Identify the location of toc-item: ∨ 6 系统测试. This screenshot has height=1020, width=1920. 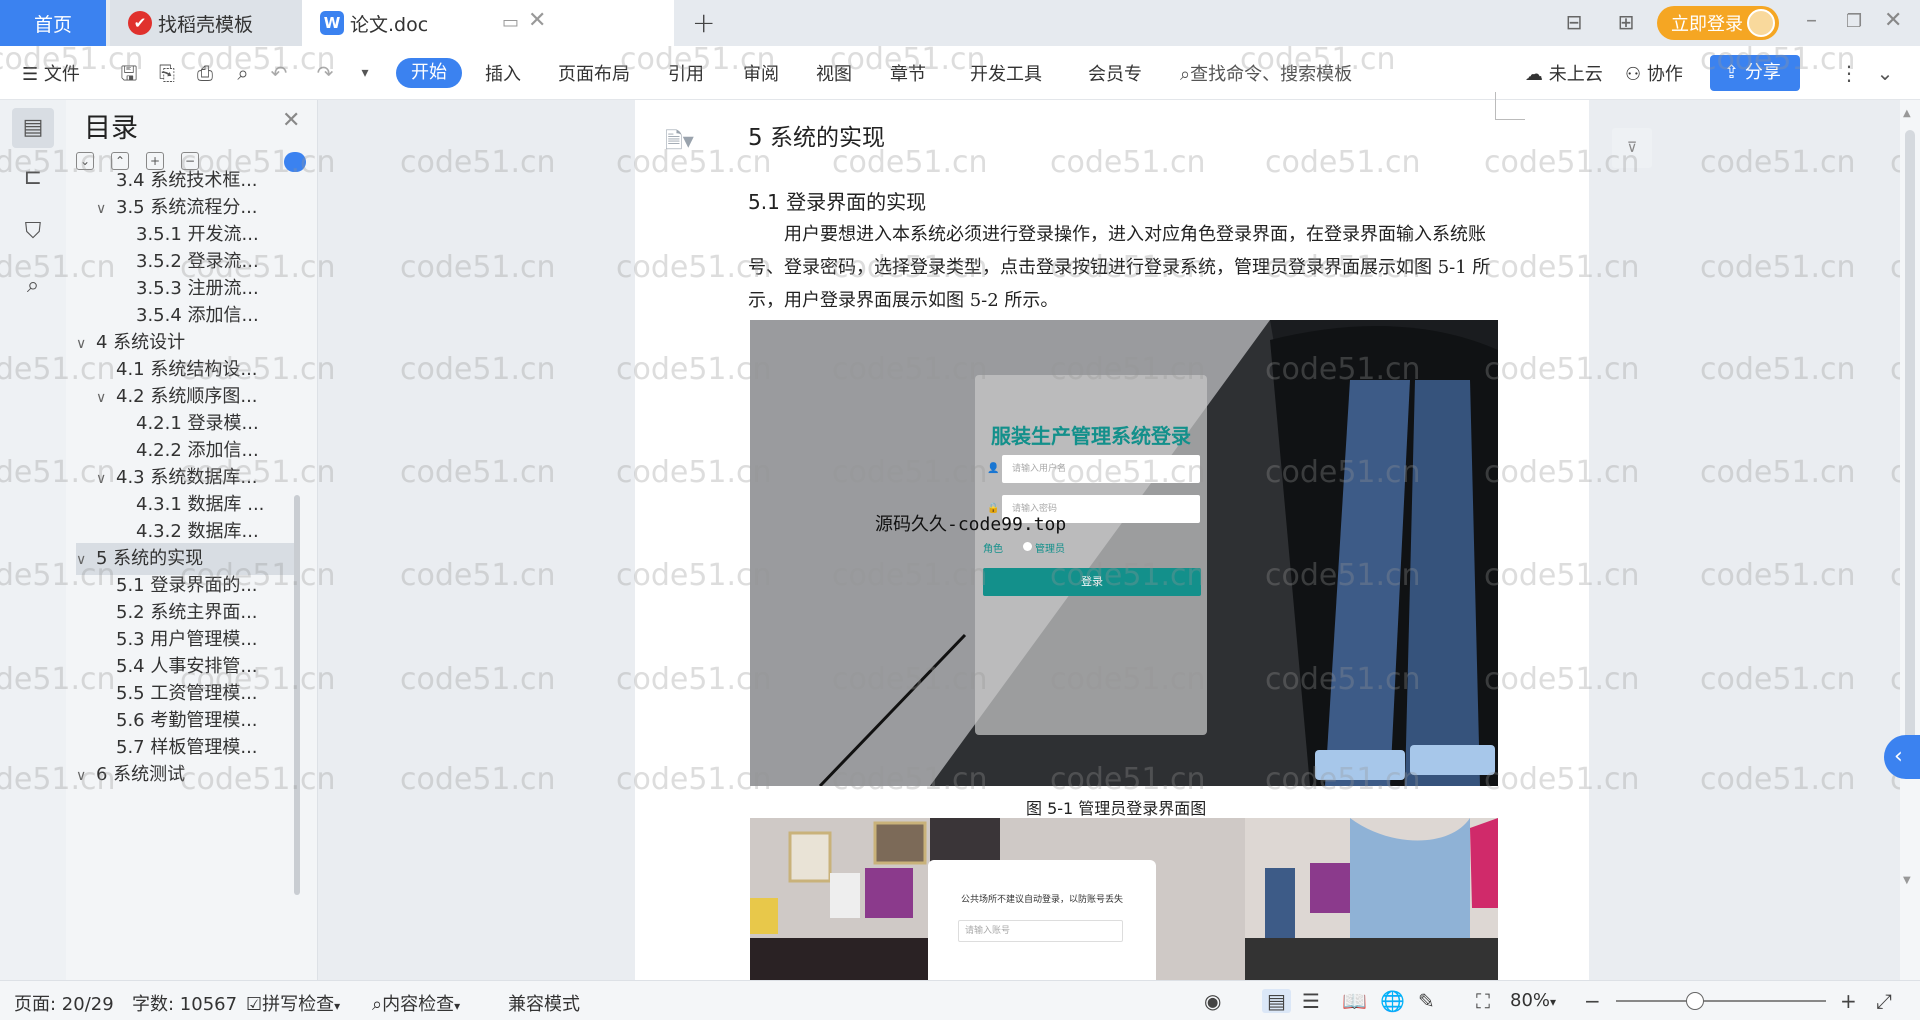
(130, 775).